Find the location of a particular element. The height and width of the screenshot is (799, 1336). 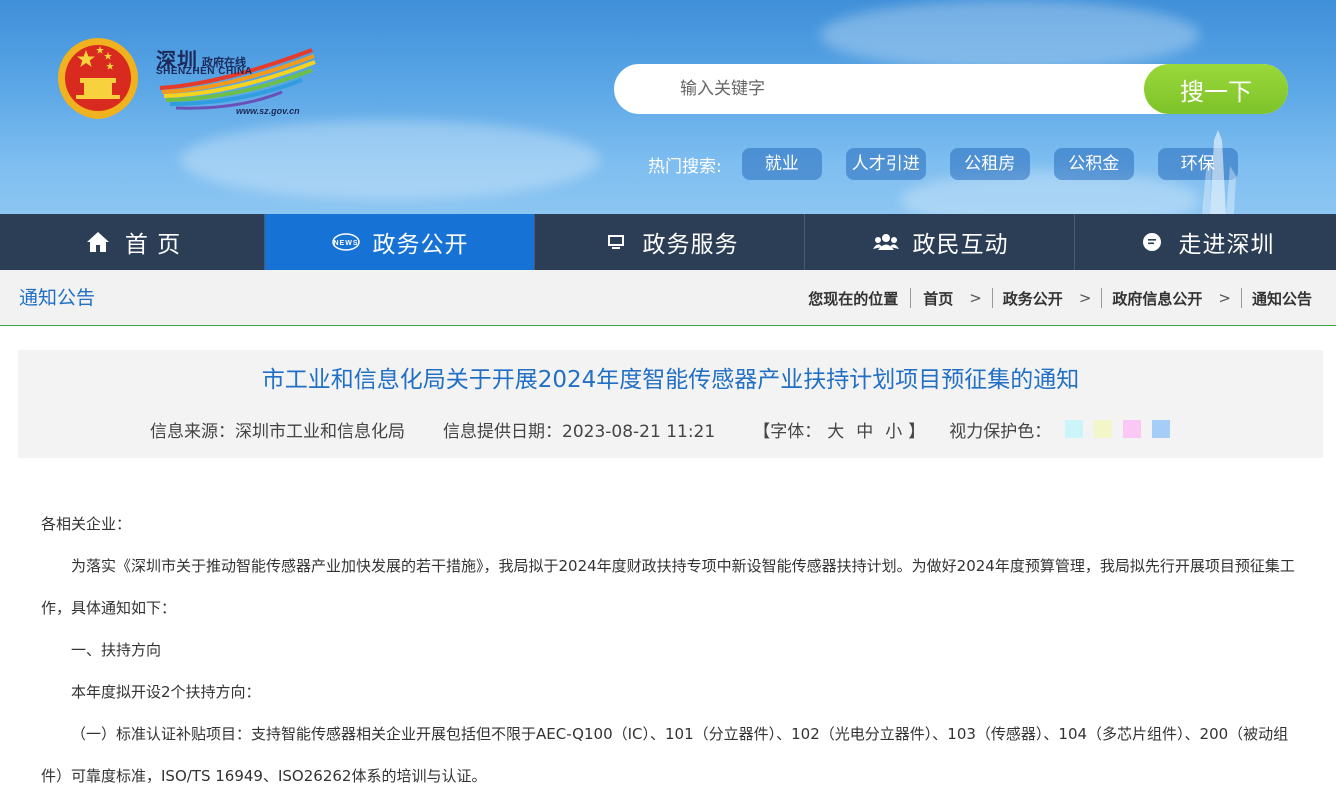

font-size-large-button: 大 is located at coordinates (835, 429).